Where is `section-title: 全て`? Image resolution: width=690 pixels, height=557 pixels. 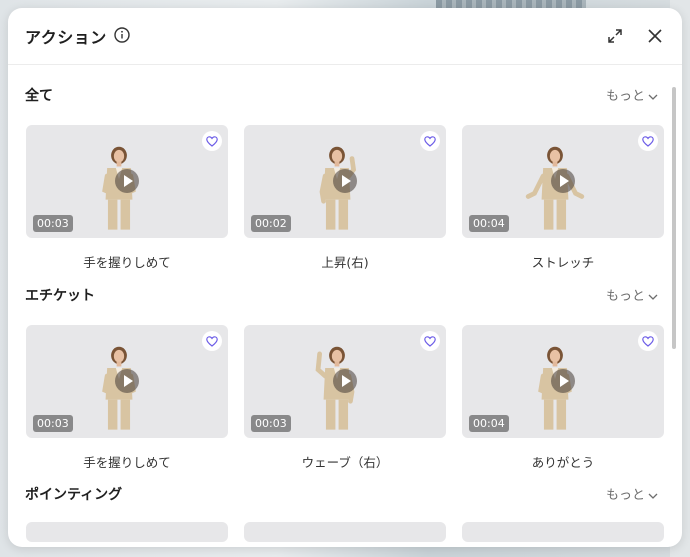
section-title: 全て is located at coordinates (39, 96).